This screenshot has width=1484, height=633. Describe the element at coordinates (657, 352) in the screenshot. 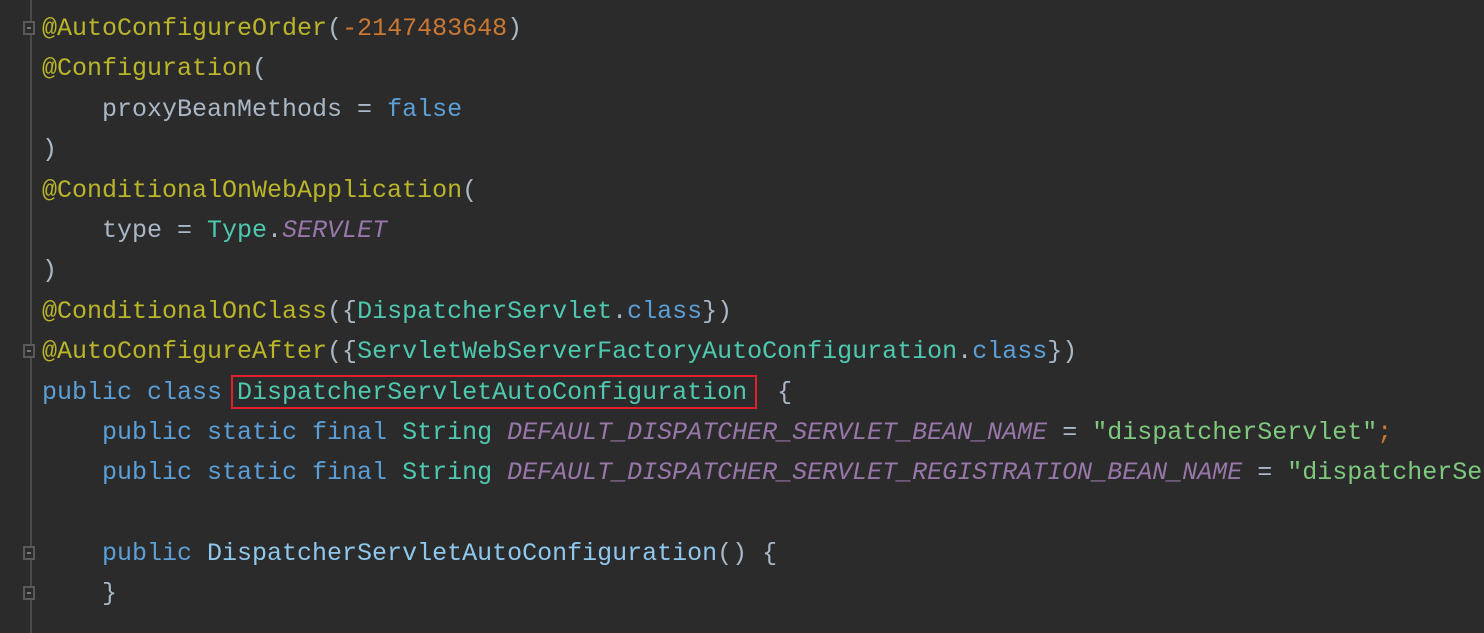

I see `code-token: ServletWebServerFactoryAutoConfiguration` at that location.